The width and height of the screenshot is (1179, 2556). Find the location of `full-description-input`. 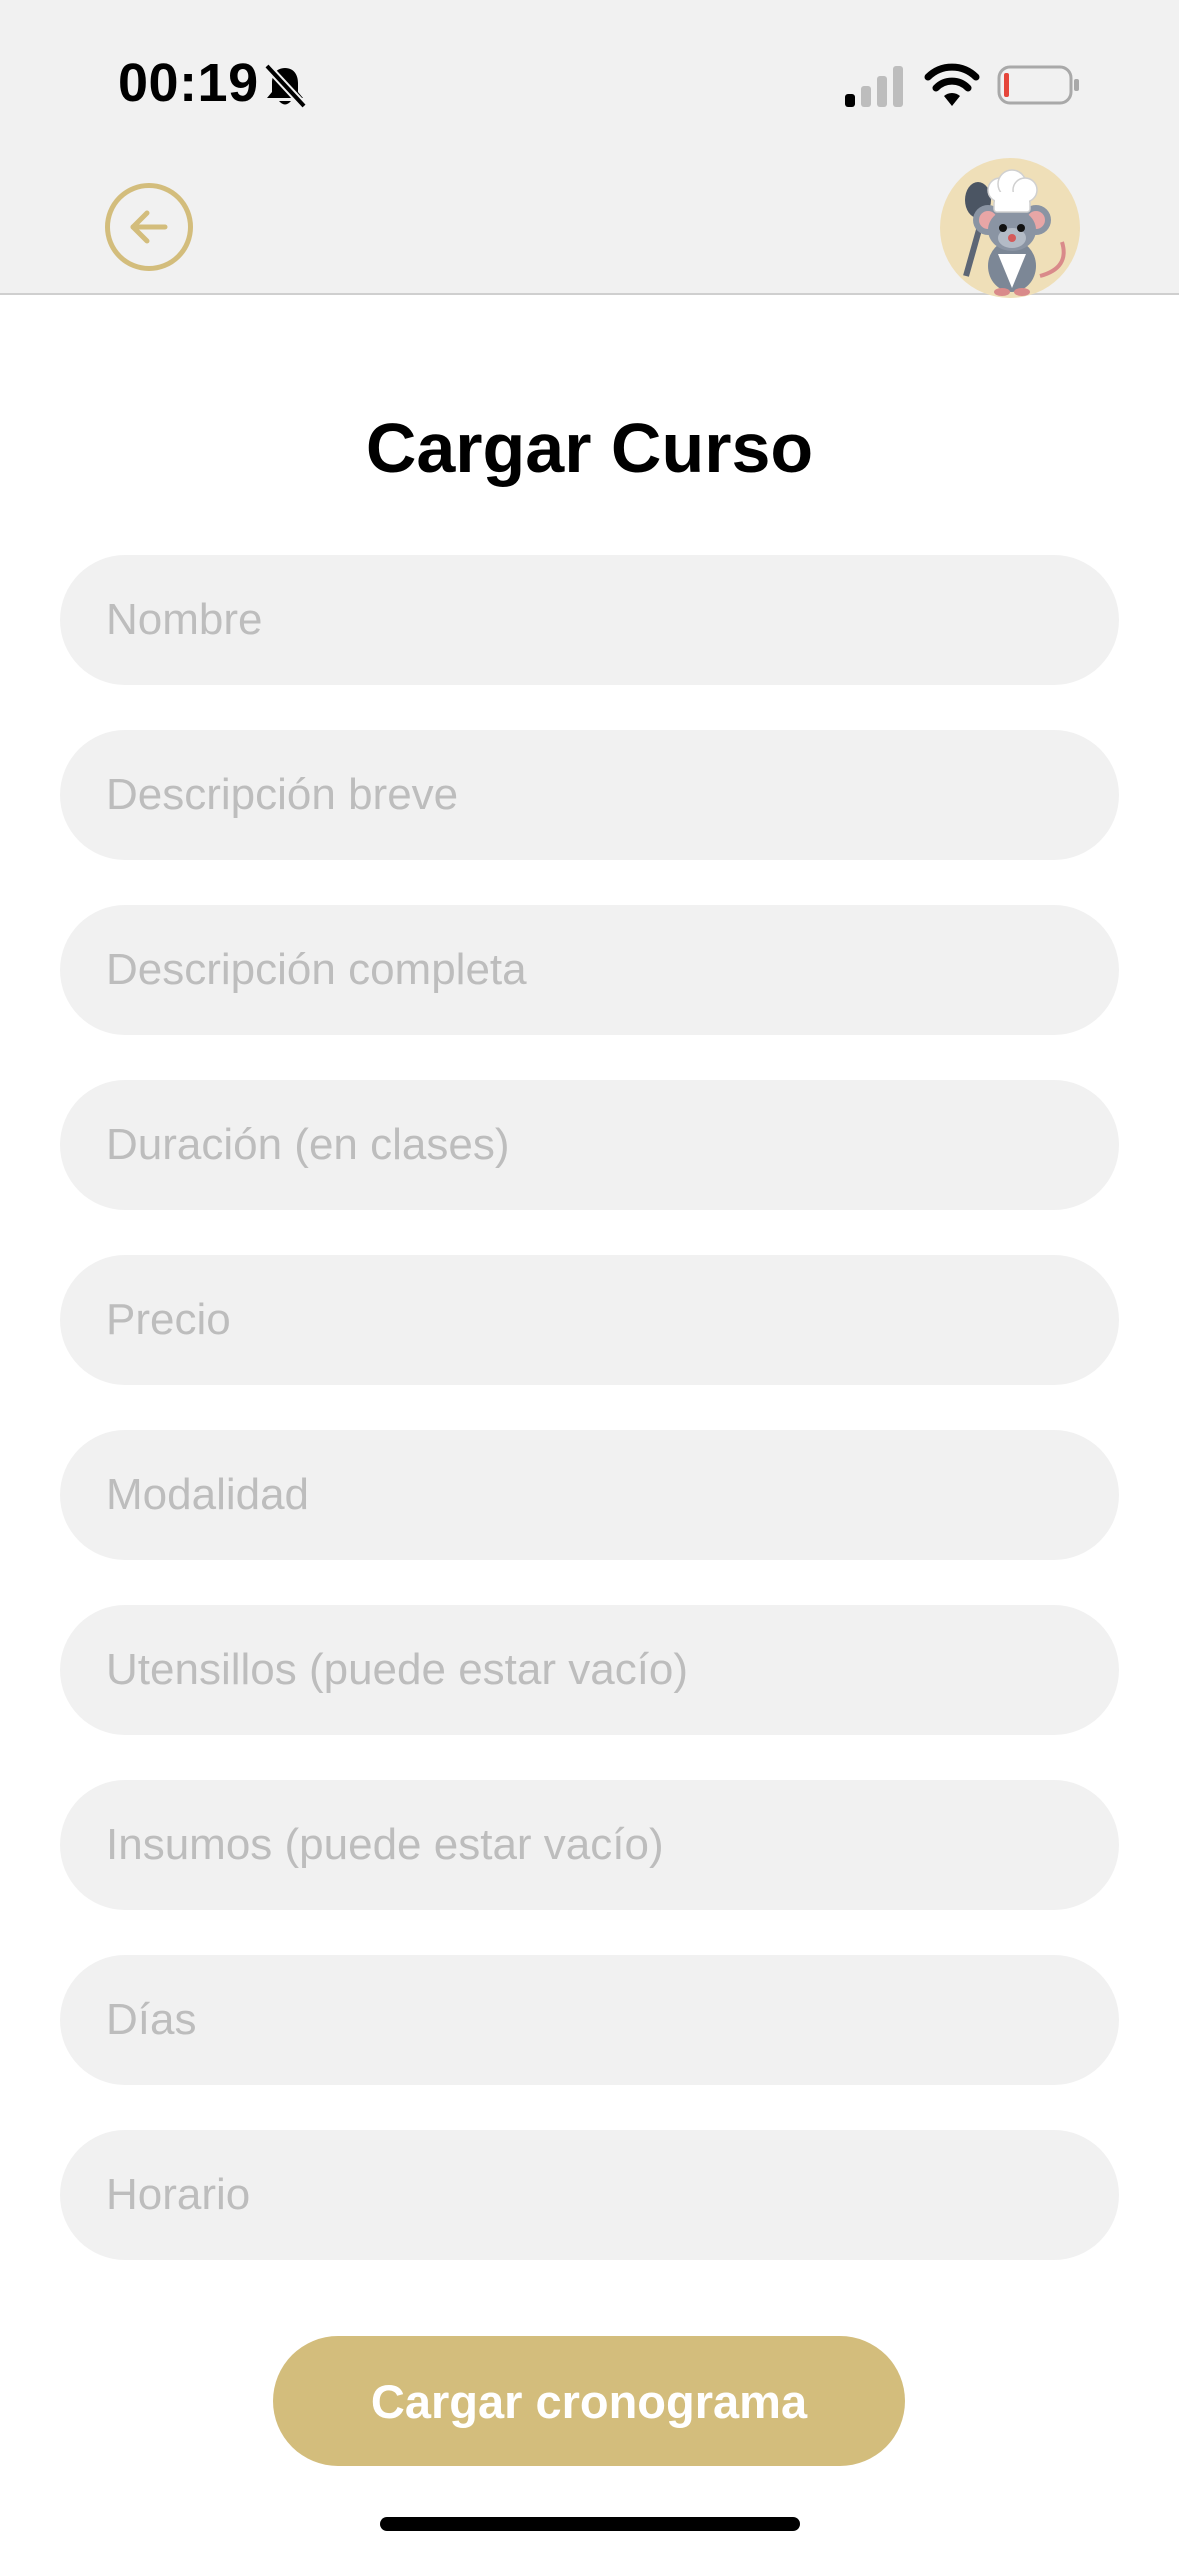

full-description-input is located at coordinates (589, 970).